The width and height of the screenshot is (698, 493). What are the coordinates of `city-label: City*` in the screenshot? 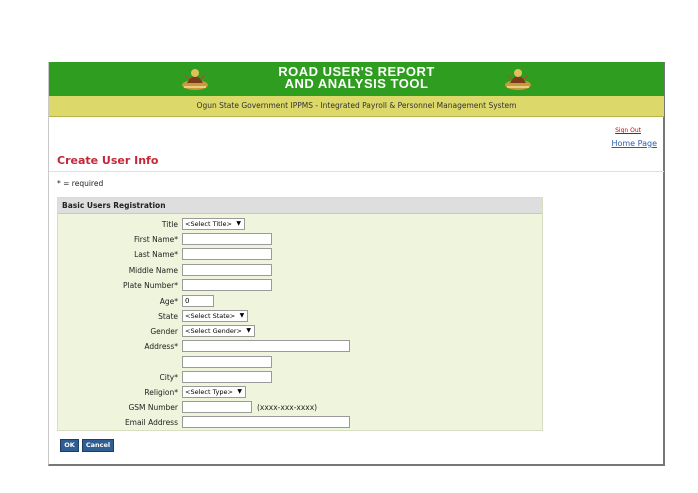 It's located at (168, 377).